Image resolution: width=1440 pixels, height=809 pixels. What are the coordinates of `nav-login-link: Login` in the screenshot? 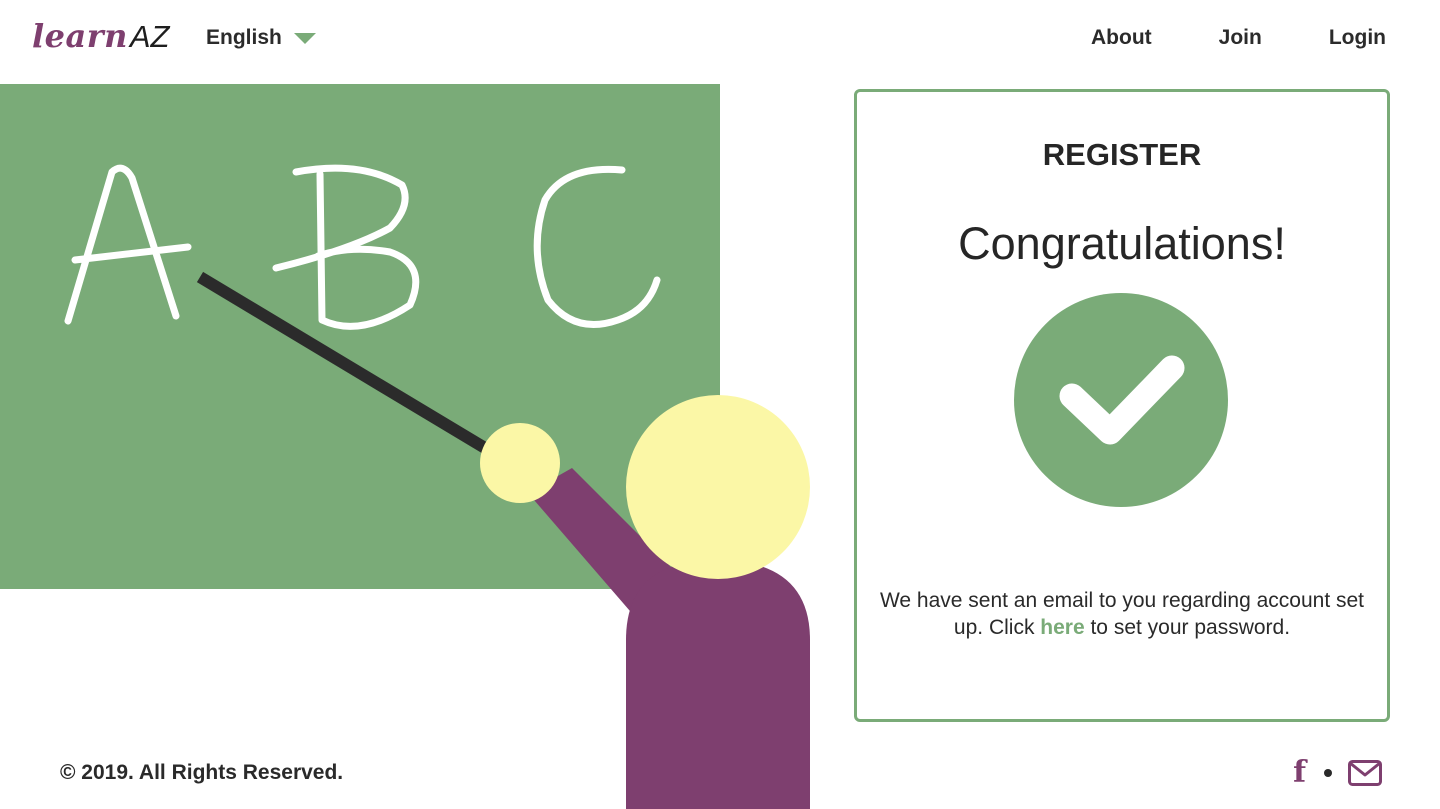 It's located at (1357, 38).